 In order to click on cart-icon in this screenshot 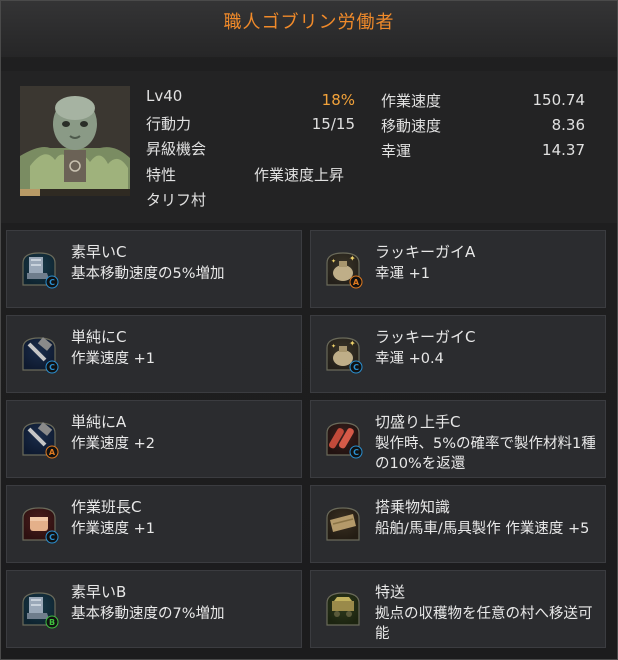, I will do `click(343, 609)`.